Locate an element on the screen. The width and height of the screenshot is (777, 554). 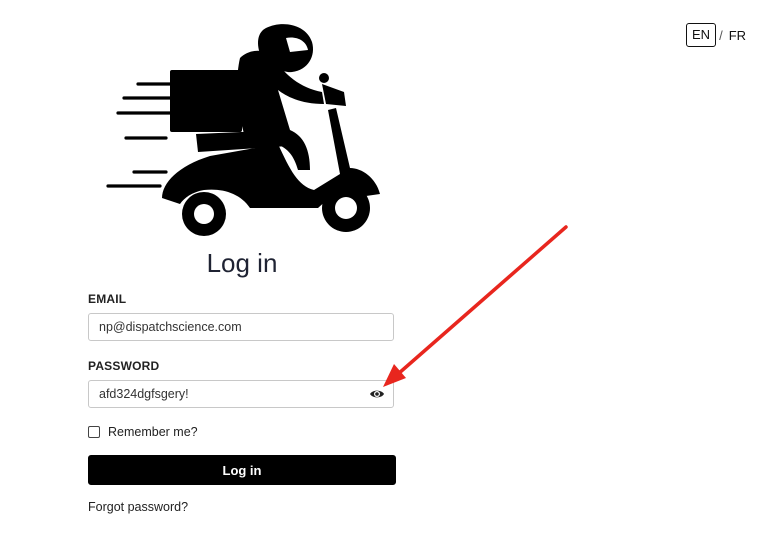
language-switcher: EN / FR is located at coordinates (716, 35).